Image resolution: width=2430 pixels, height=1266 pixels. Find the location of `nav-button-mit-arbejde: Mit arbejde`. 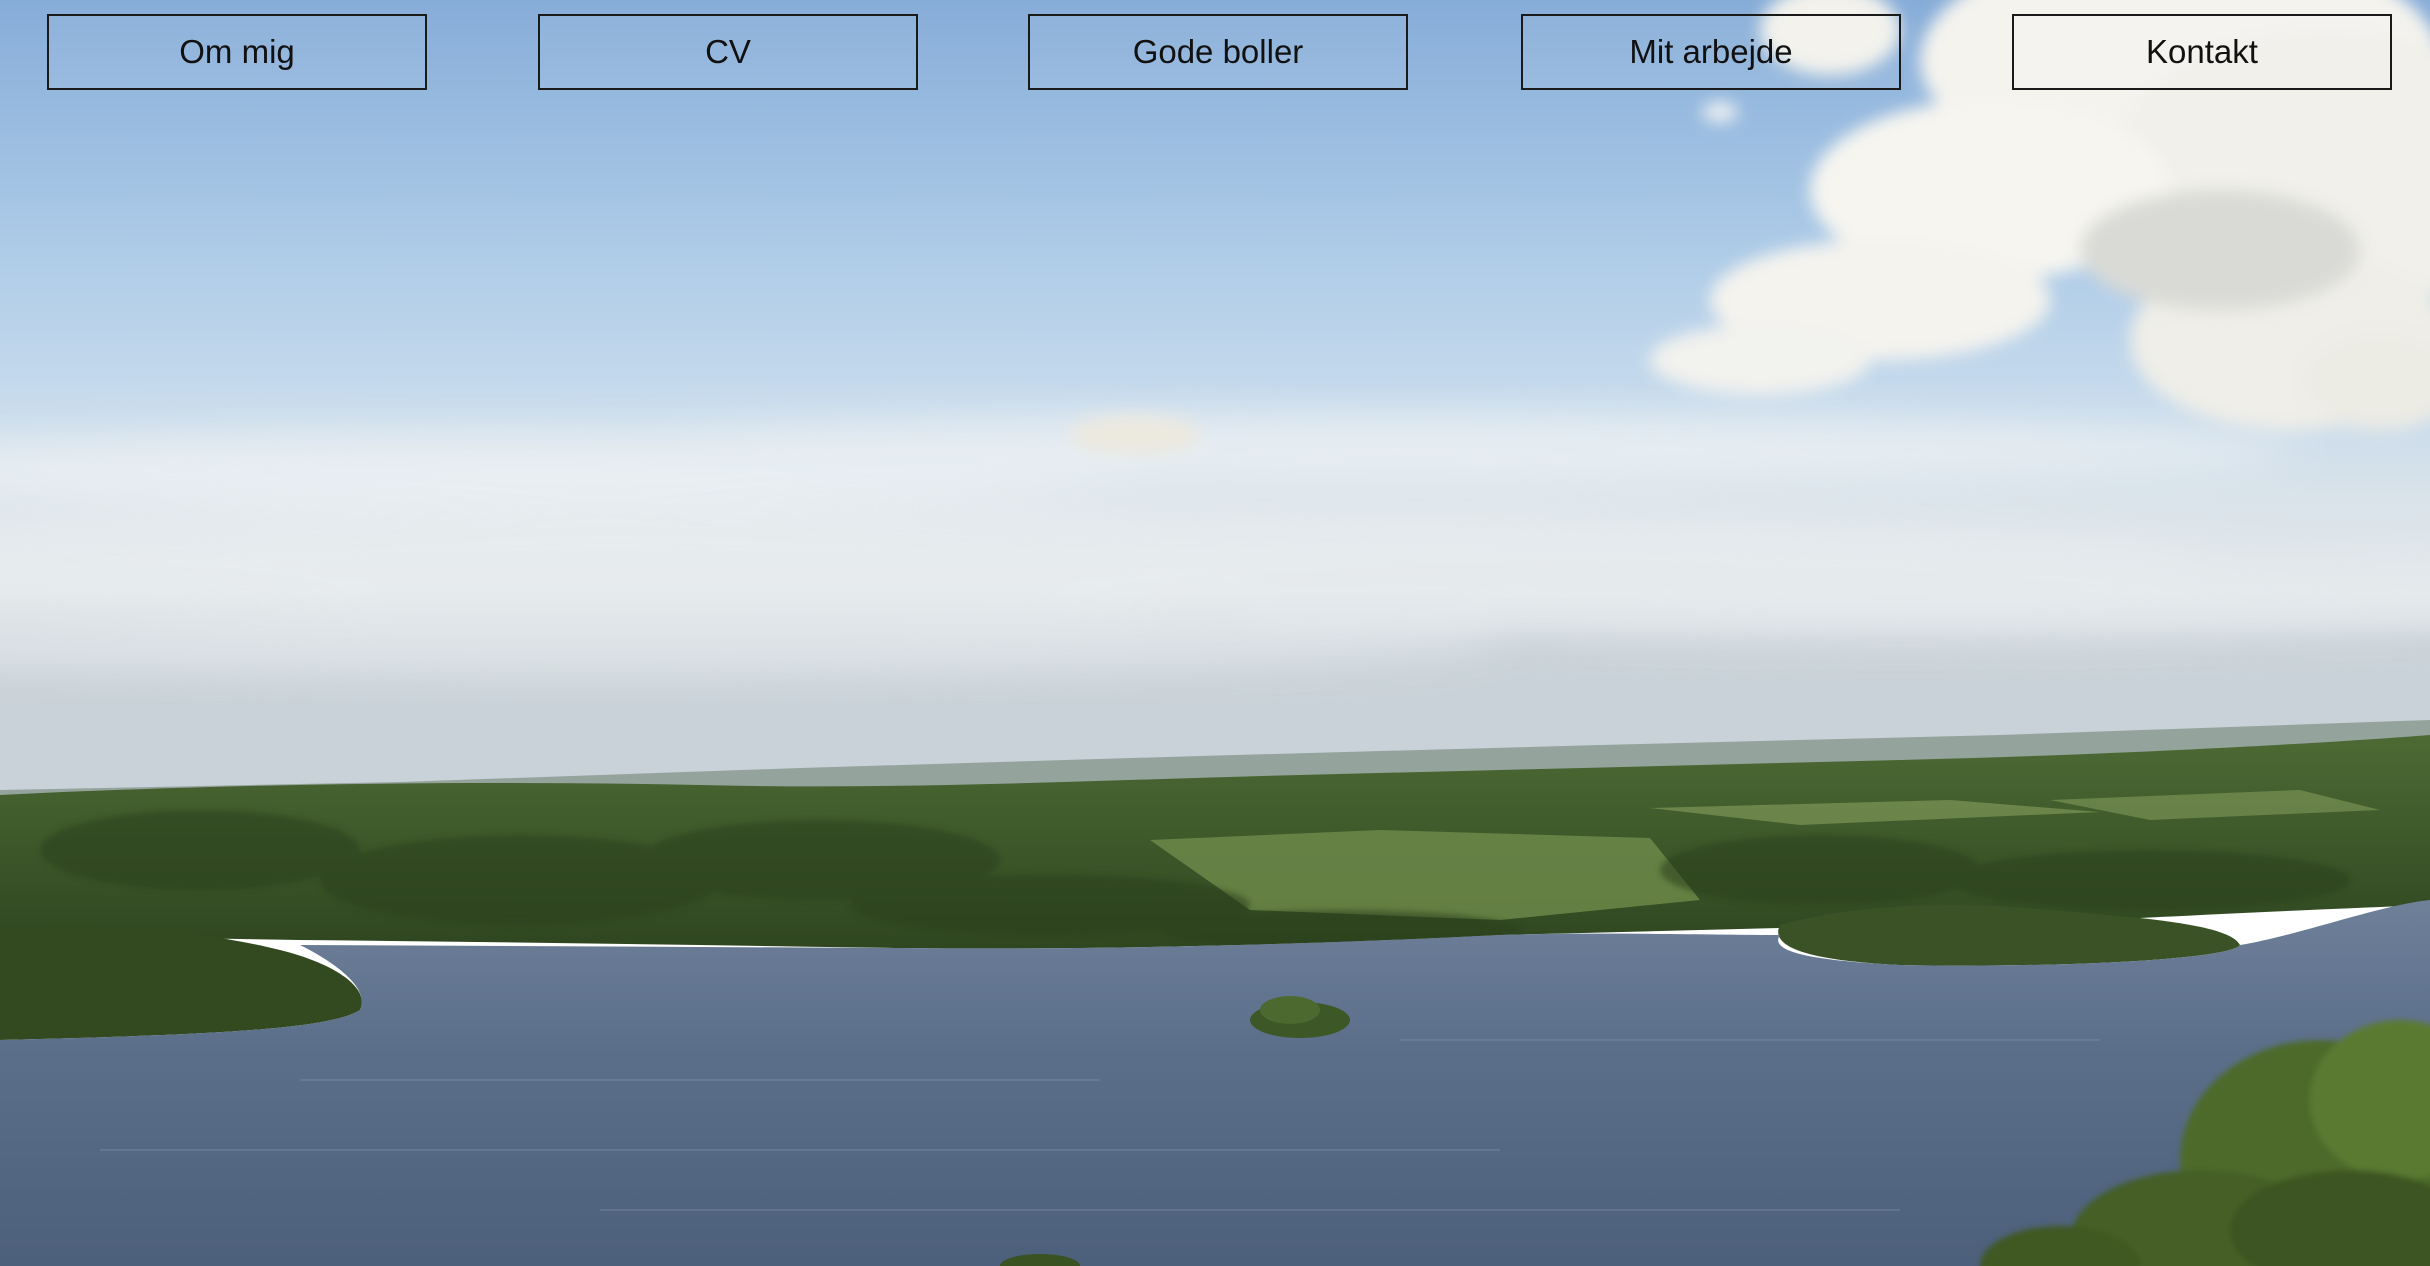

nav-button-mit-arbejde: Mit arbejde is located at coordinates (1711, 52).